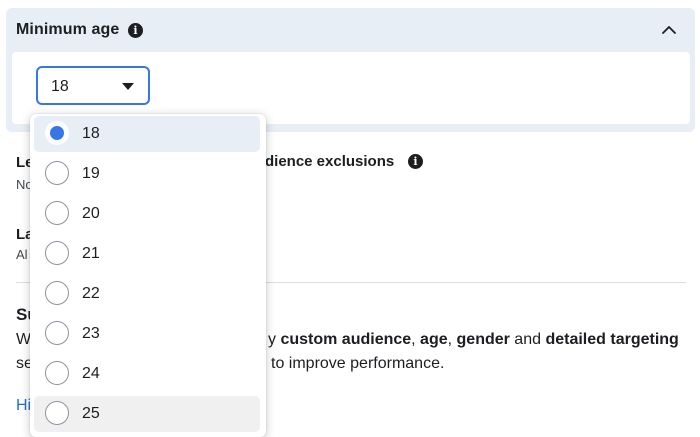 Image resolution: width=700 pixels, height=437 pixels. I want to click on age-option-19: 19, so click(147, 174).